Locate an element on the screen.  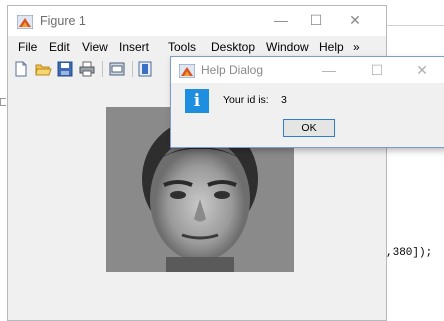
ok-button: OK is located at coordinates (309, 128).